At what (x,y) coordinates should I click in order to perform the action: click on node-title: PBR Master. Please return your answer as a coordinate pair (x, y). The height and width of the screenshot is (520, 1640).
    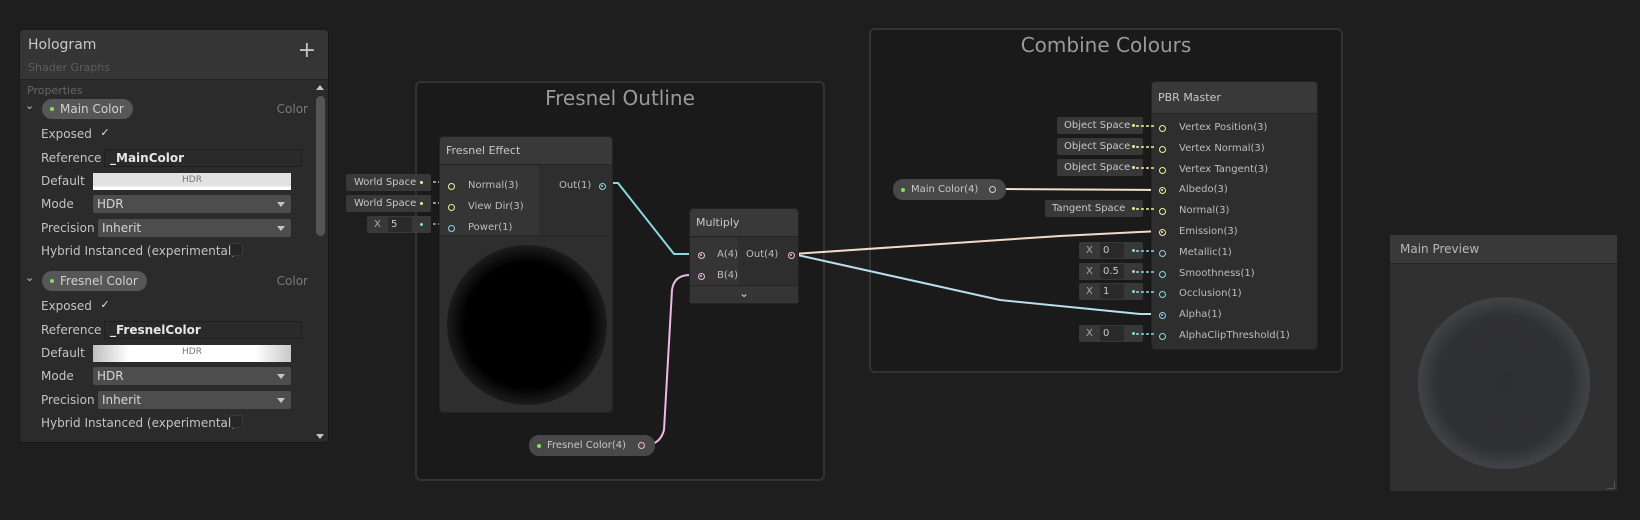
    Looking at the image, I should click on (1234, 98).